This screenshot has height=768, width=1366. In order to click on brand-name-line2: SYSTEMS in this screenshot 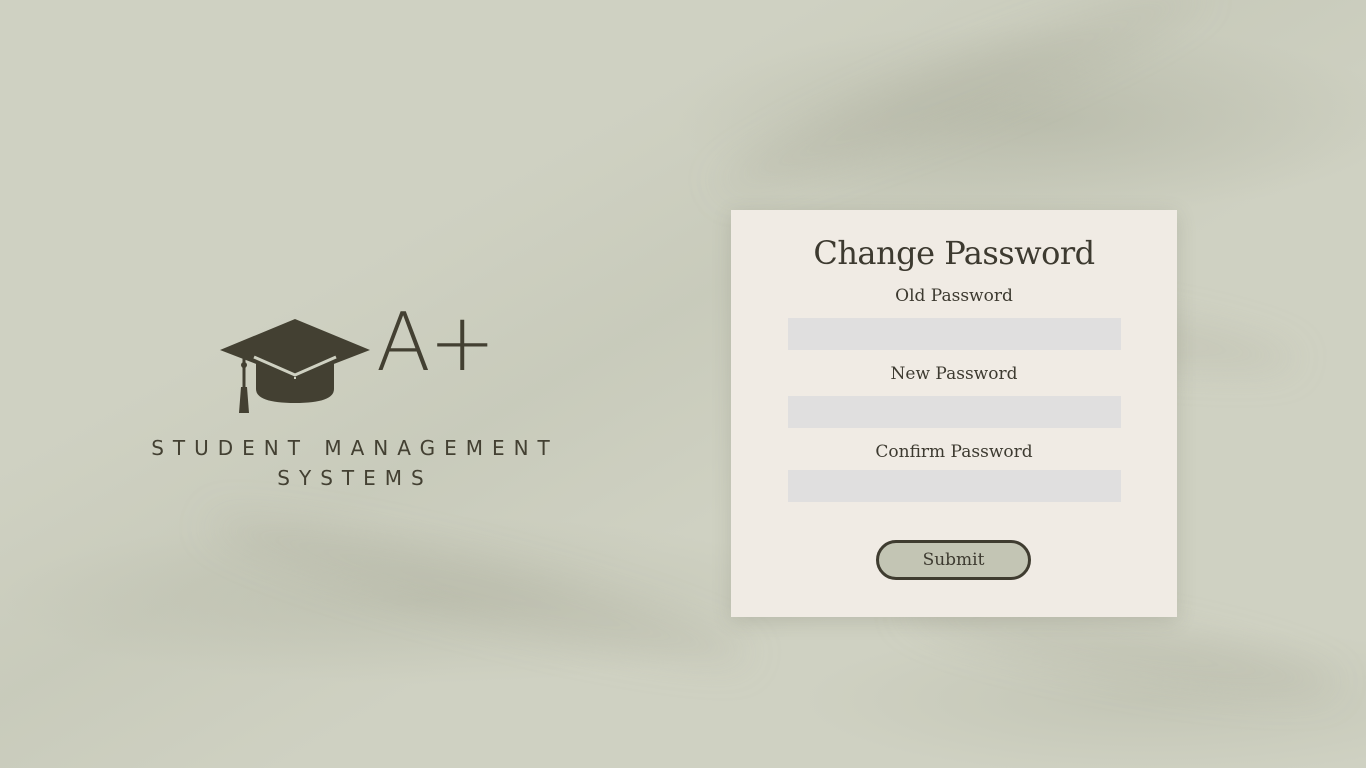, I will do `click(355, 478)`.